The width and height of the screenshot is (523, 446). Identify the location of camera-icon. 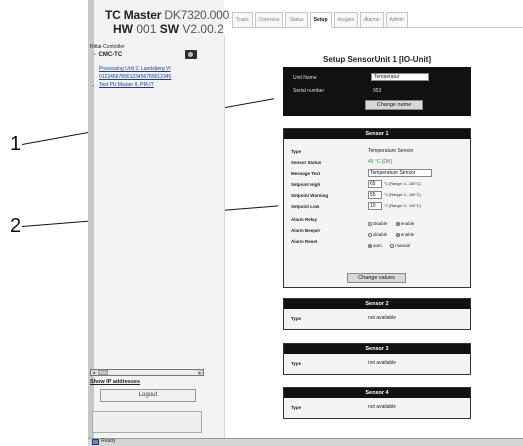
(191, 54).